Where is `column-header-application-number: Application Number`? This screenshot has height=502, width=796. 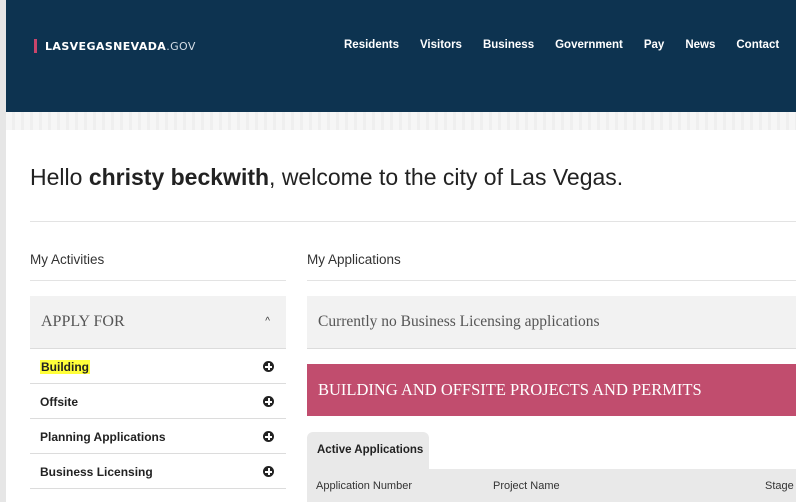
column-header-application-number: Application Number is located at coordinates (364, 486).